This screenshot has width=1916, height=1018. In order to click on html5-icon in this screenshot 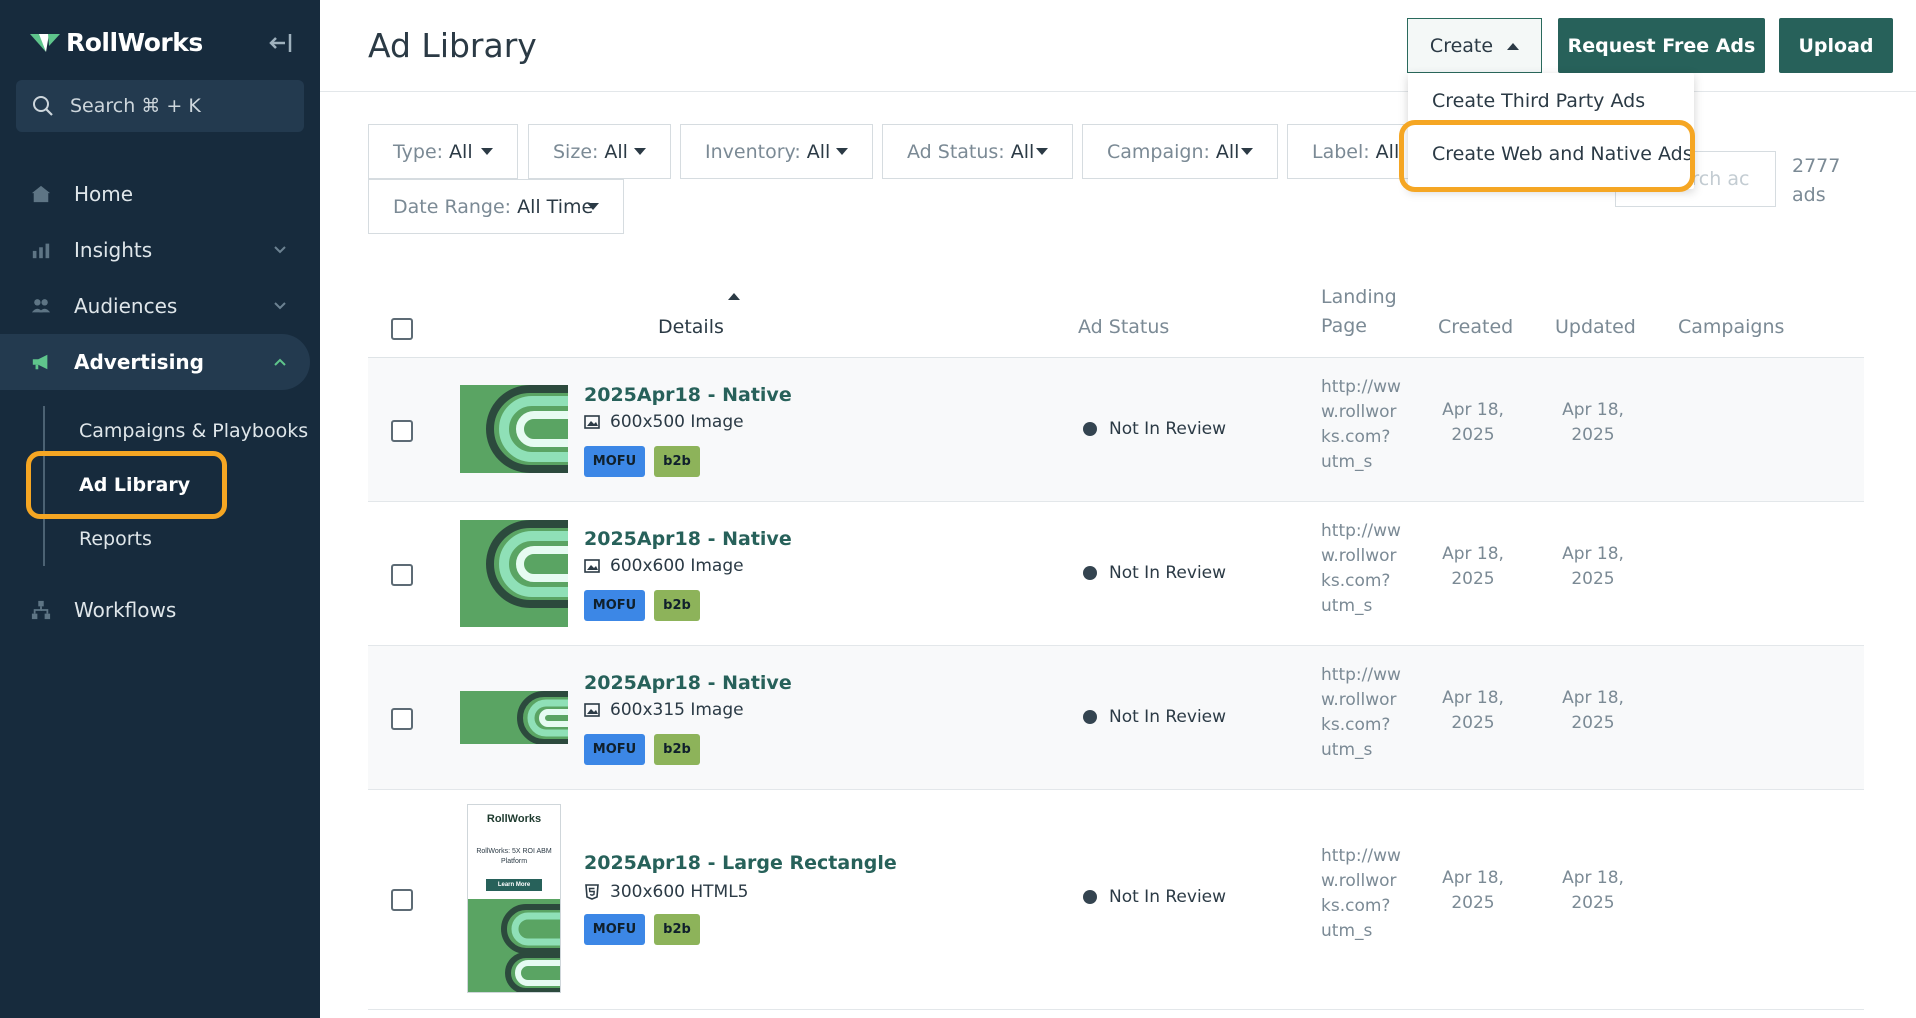, I will do `click(592, 892)`.